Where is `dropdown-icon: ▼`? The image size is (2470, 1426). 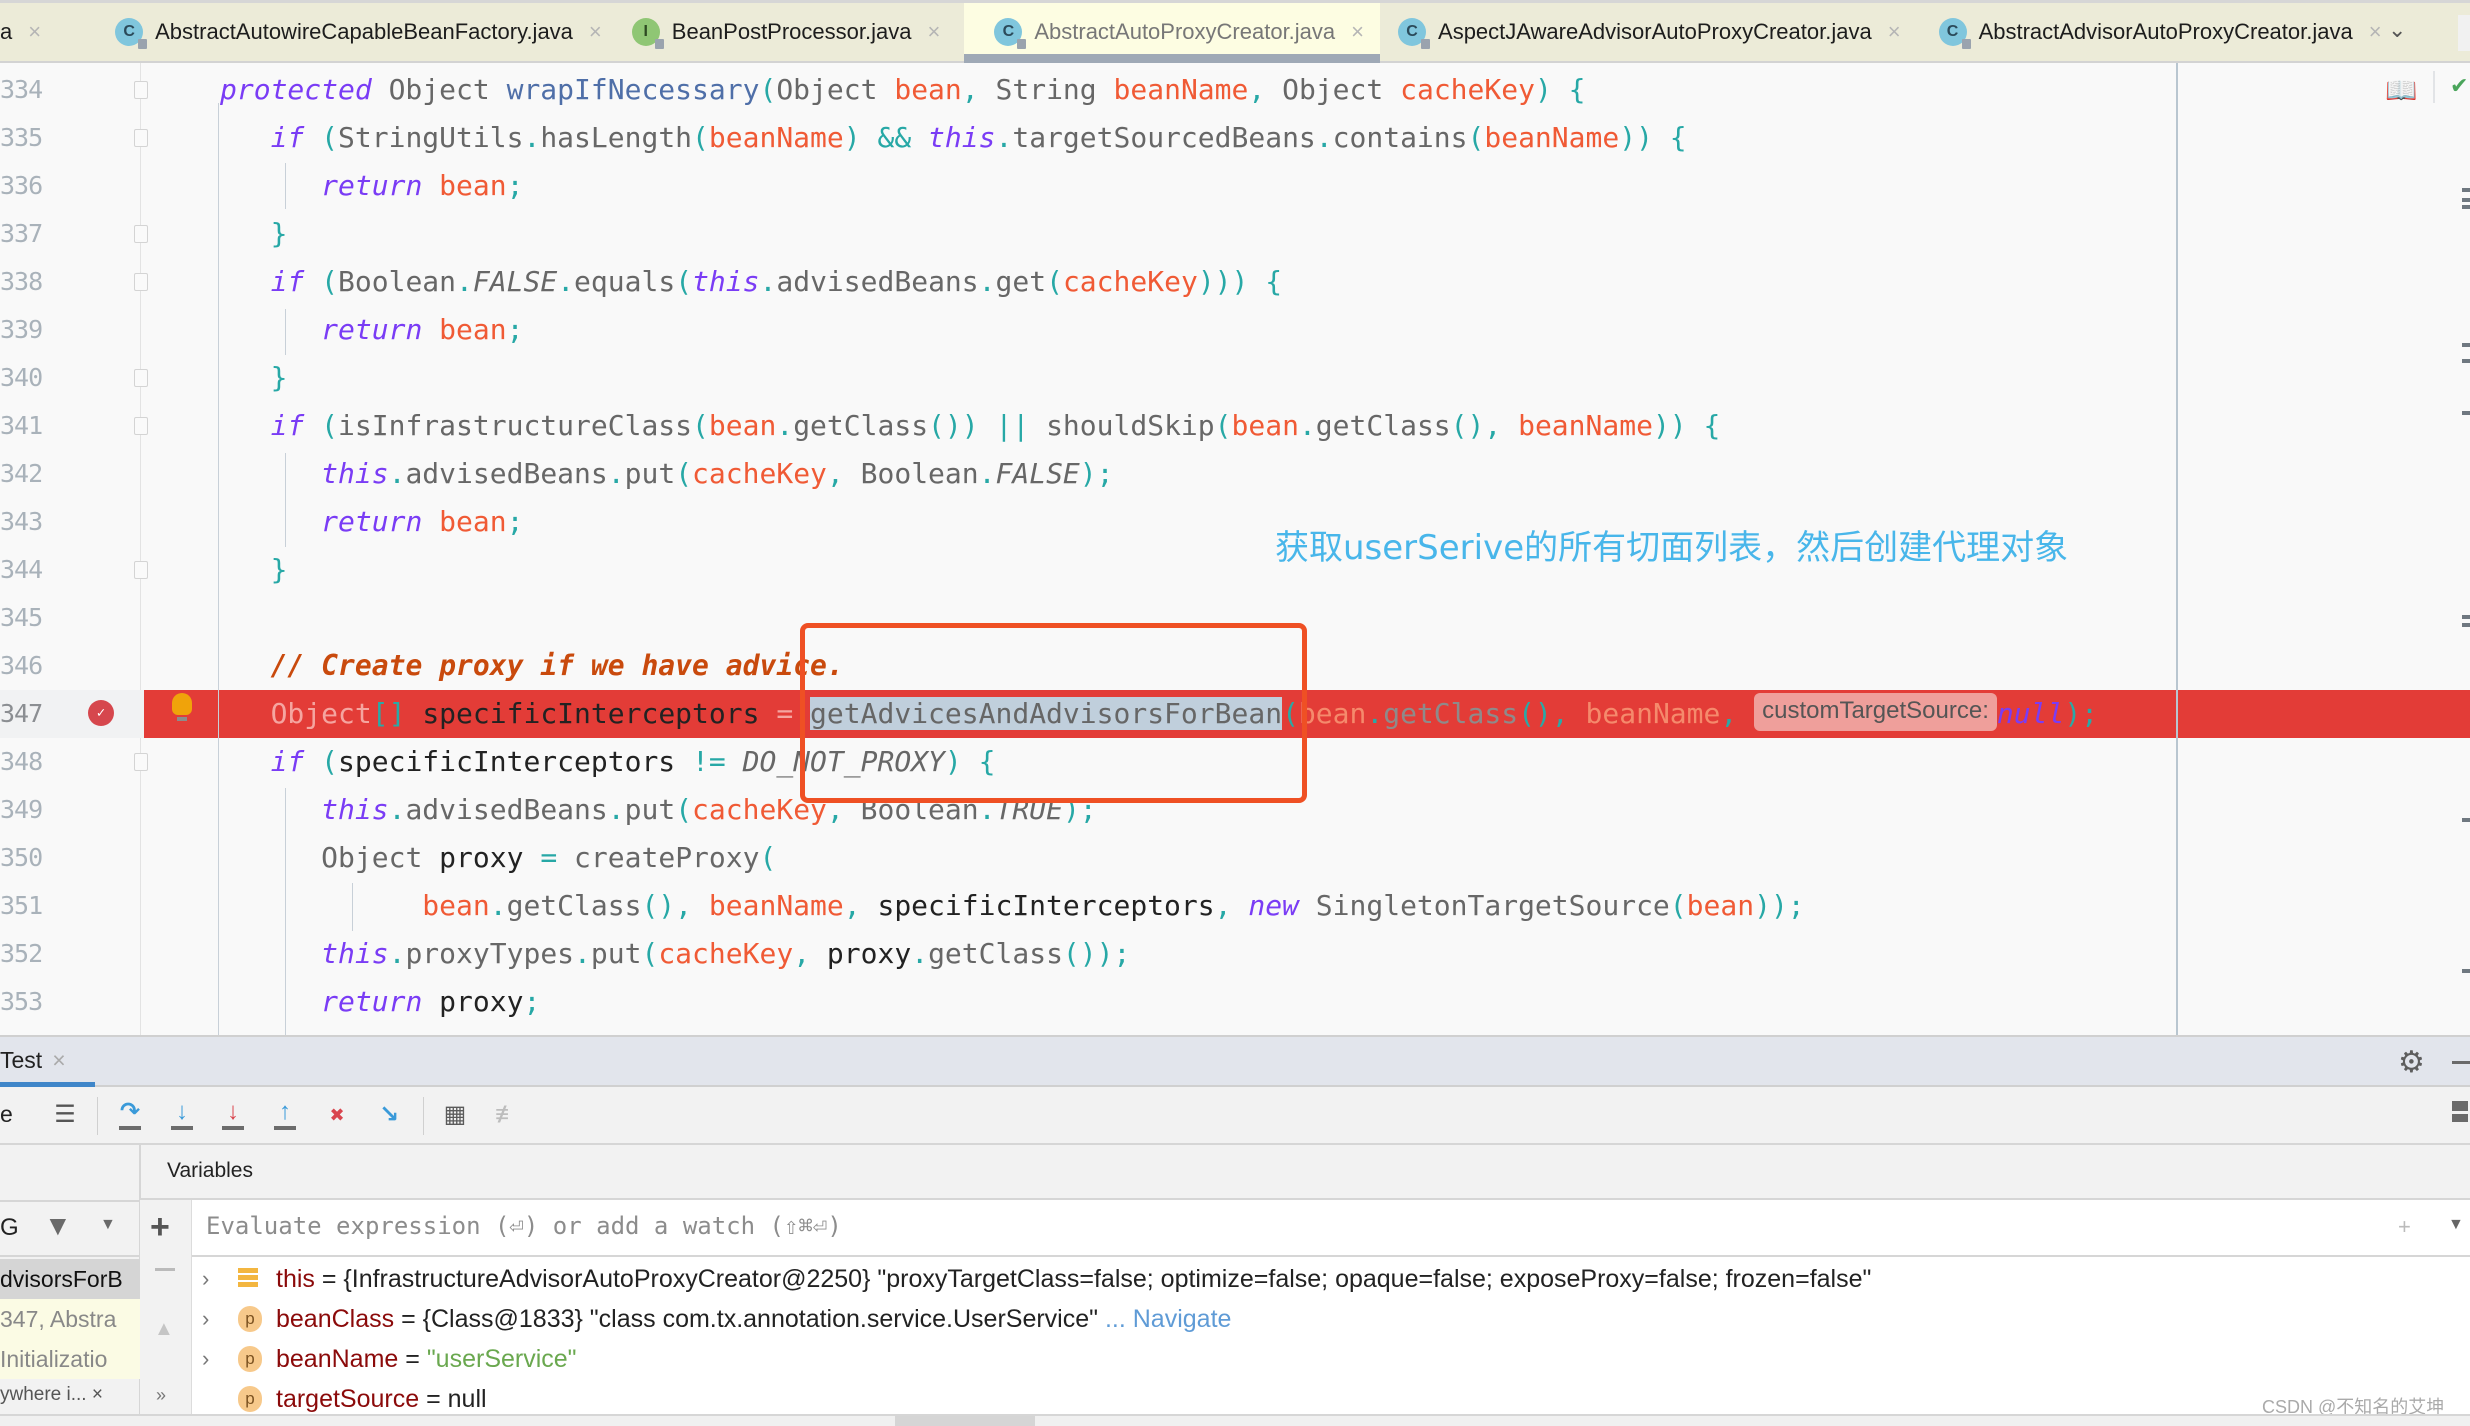 dropdown-icon: ▼ is located at coordinates (108, 1225).